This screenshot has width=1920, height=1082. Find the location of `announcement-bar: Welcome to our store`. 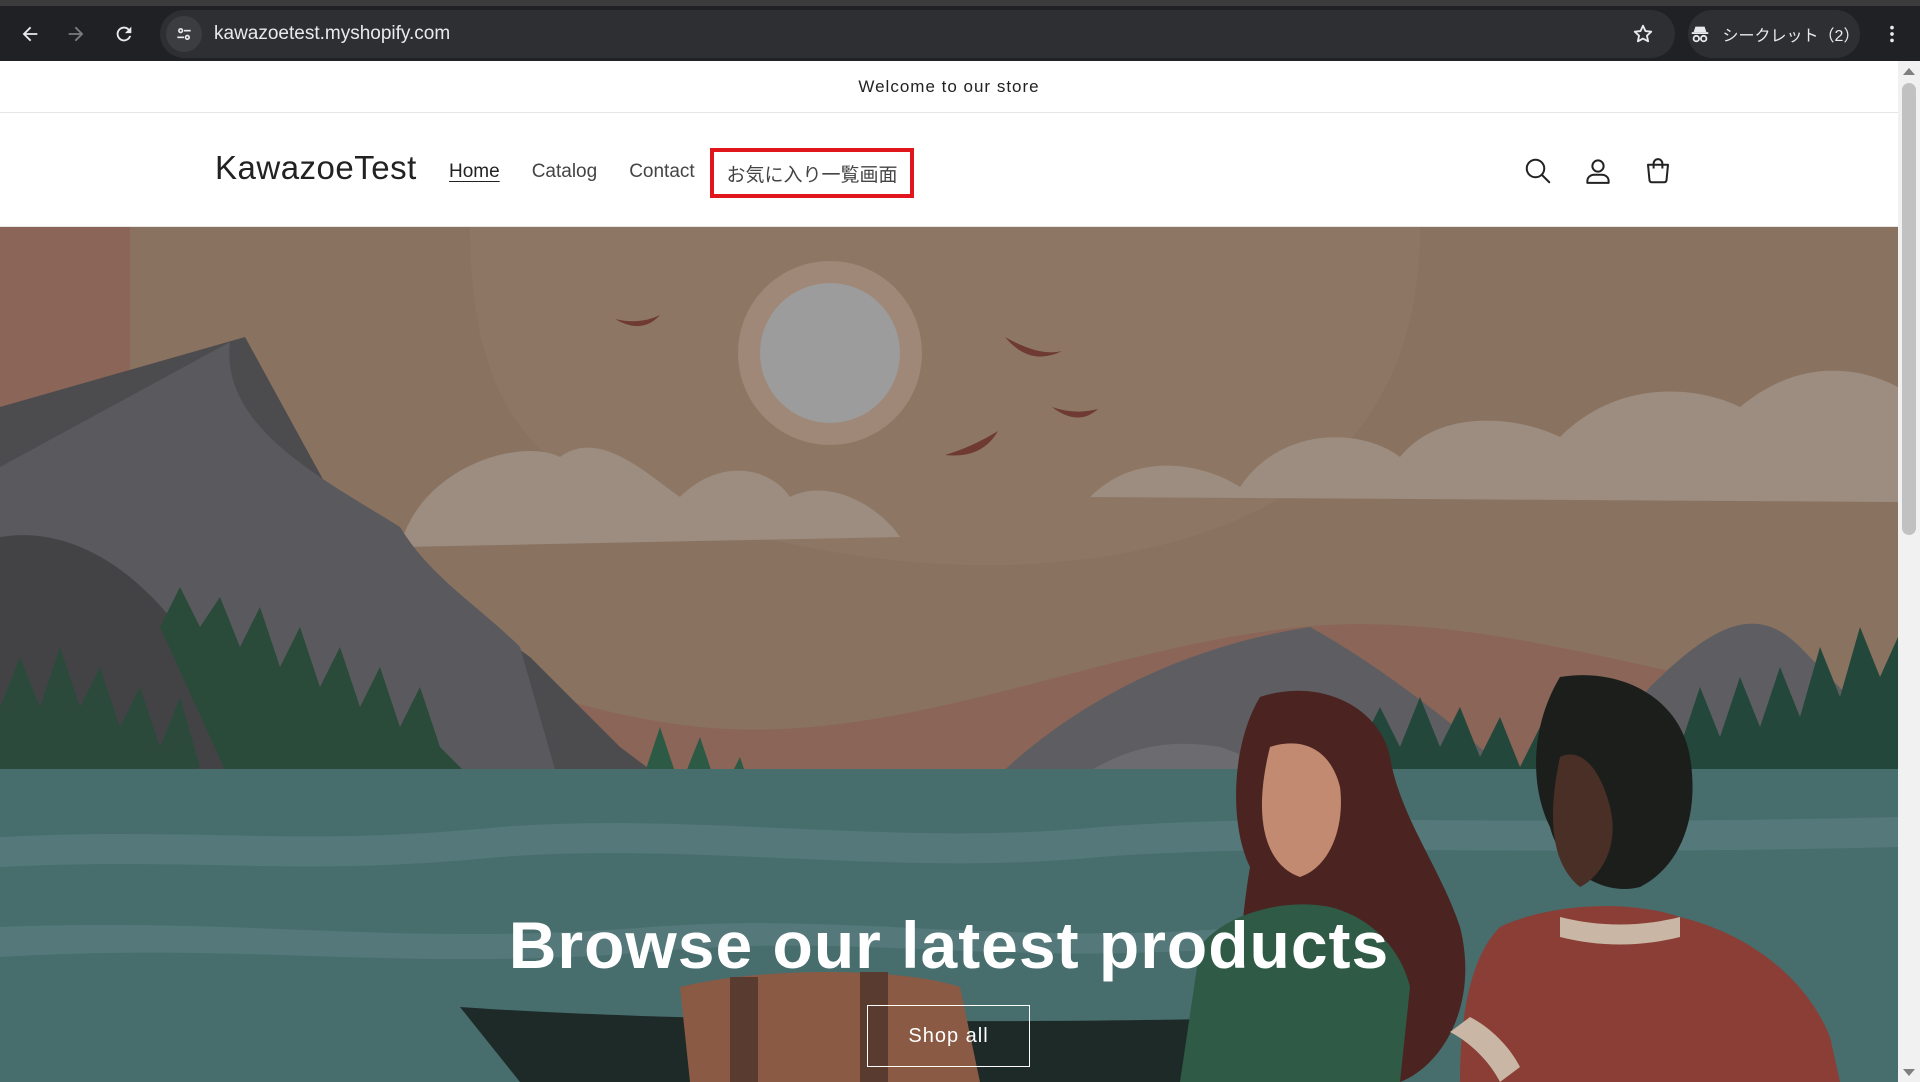

announcement-bar: Welcome to our store is located at coordinates (949, 87).